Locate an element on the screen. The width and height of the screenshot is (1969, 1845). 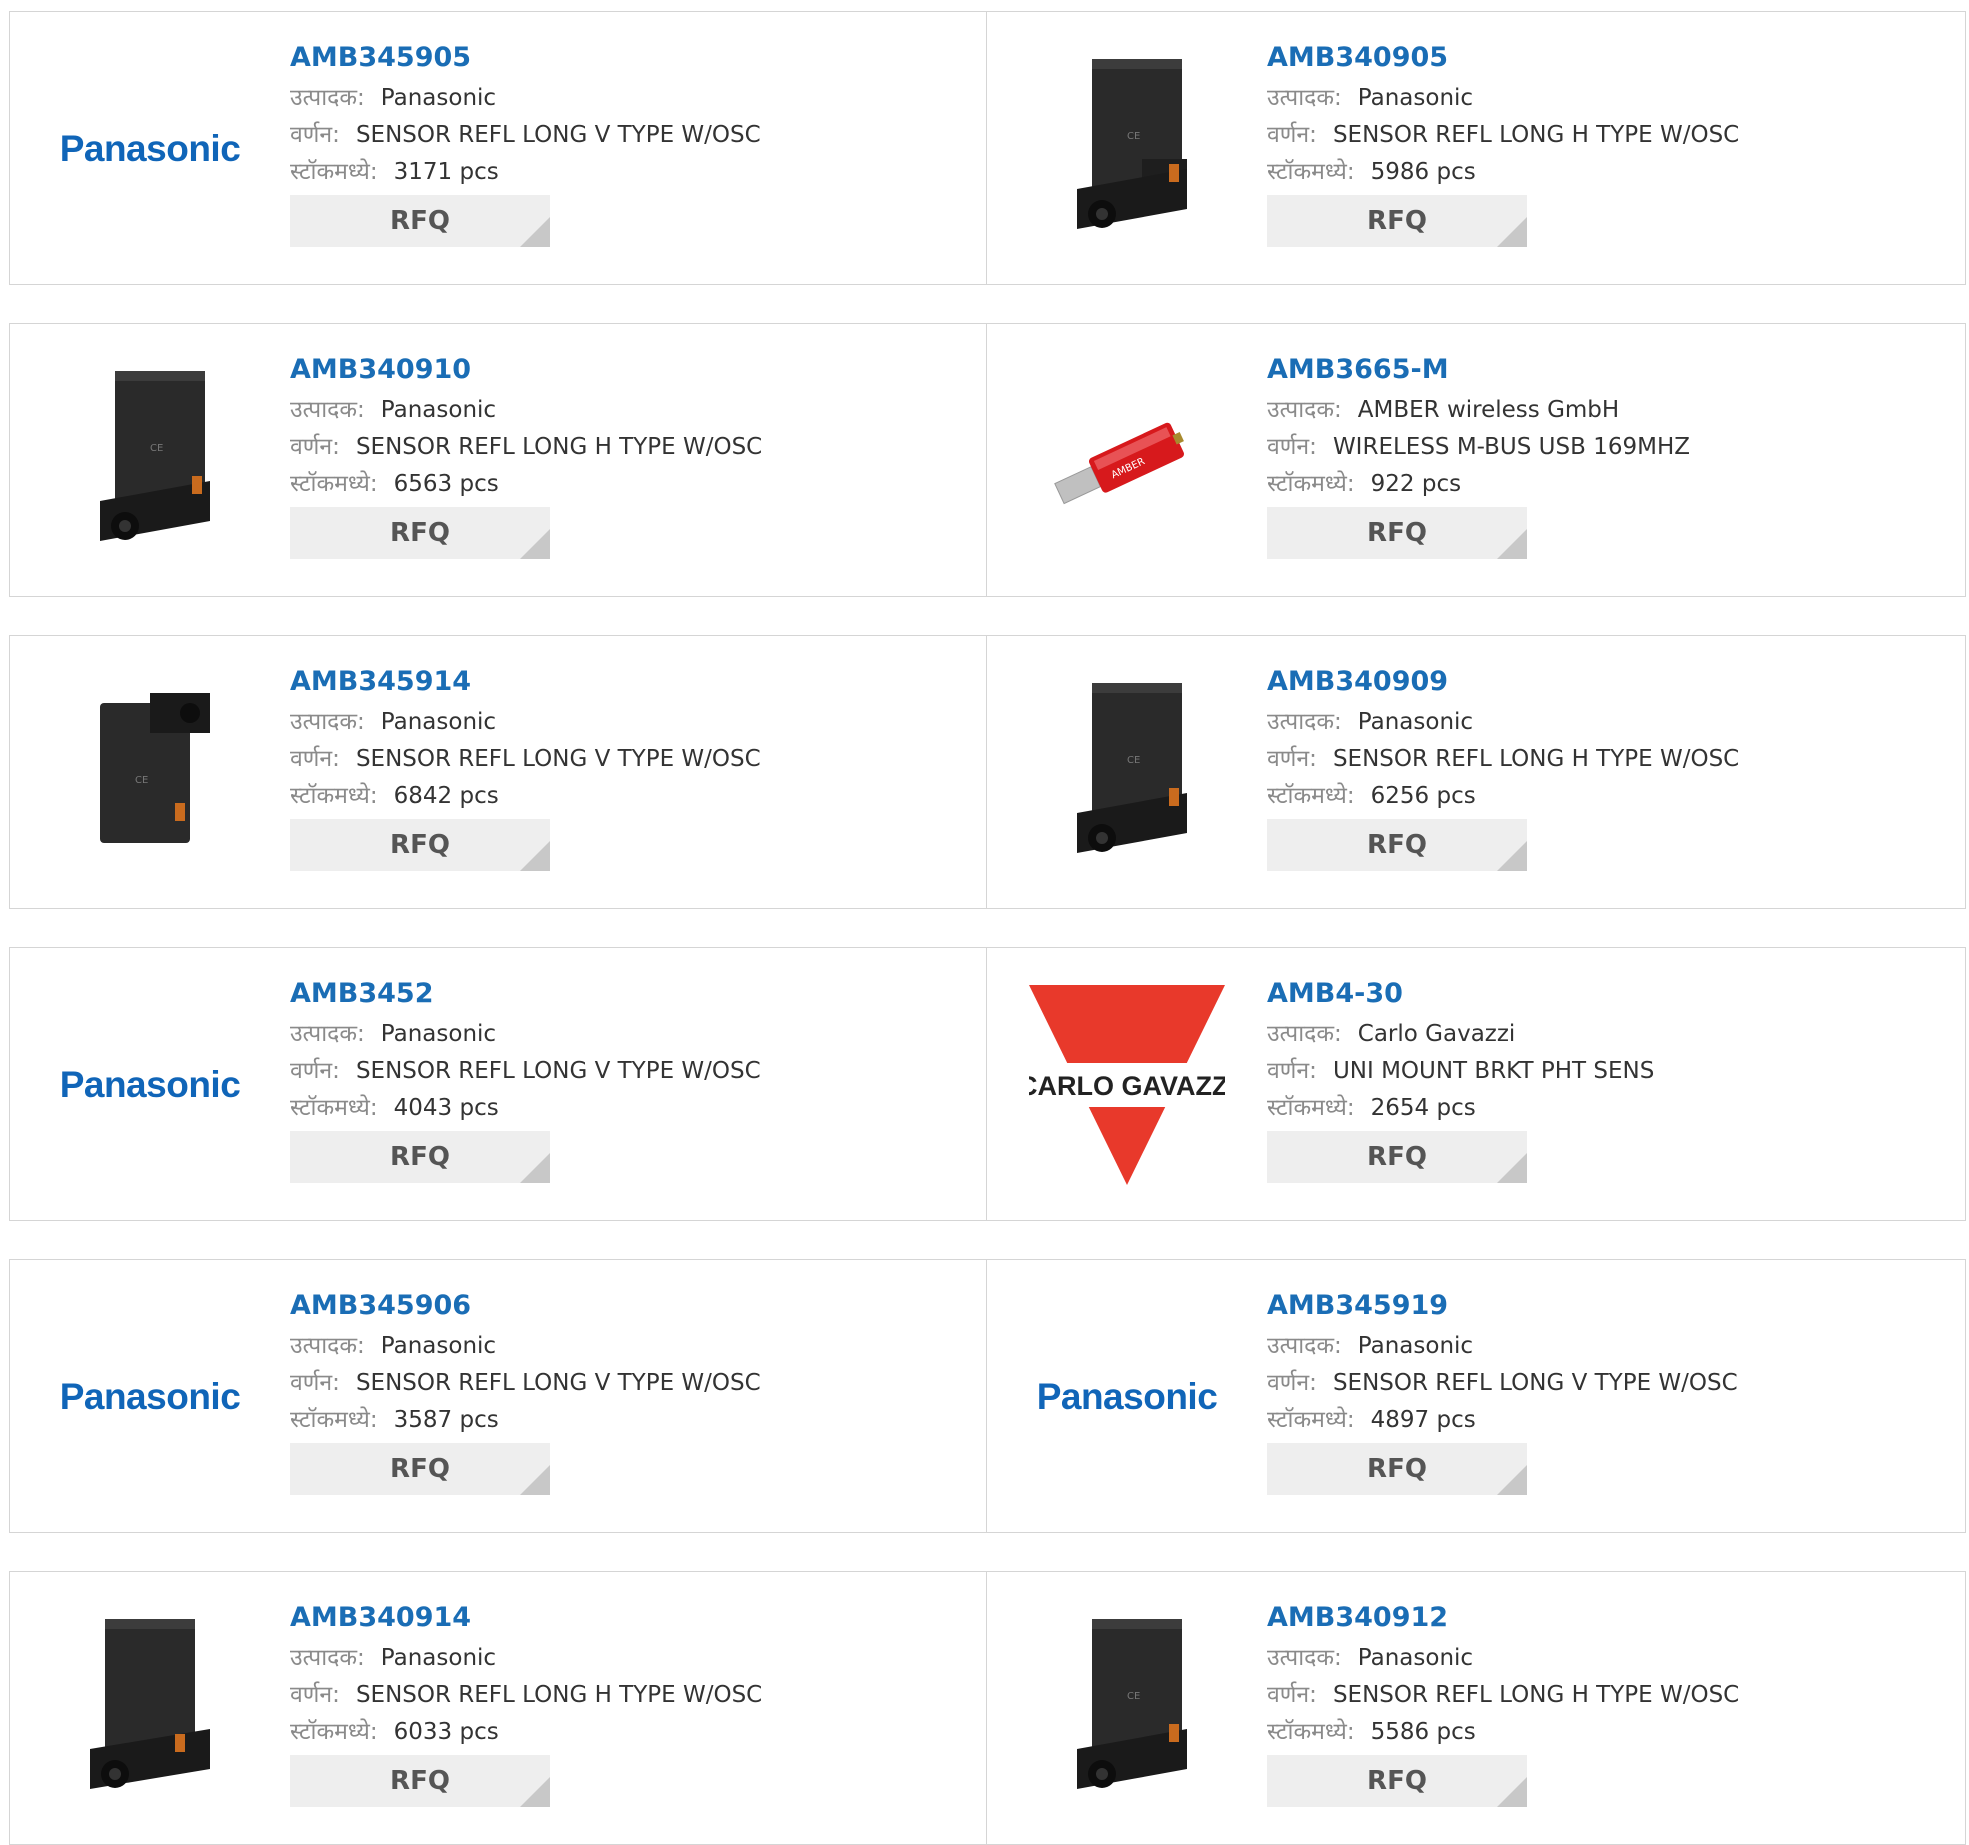
part-number-link: AMB345914 is located at coordinates (525, 682).